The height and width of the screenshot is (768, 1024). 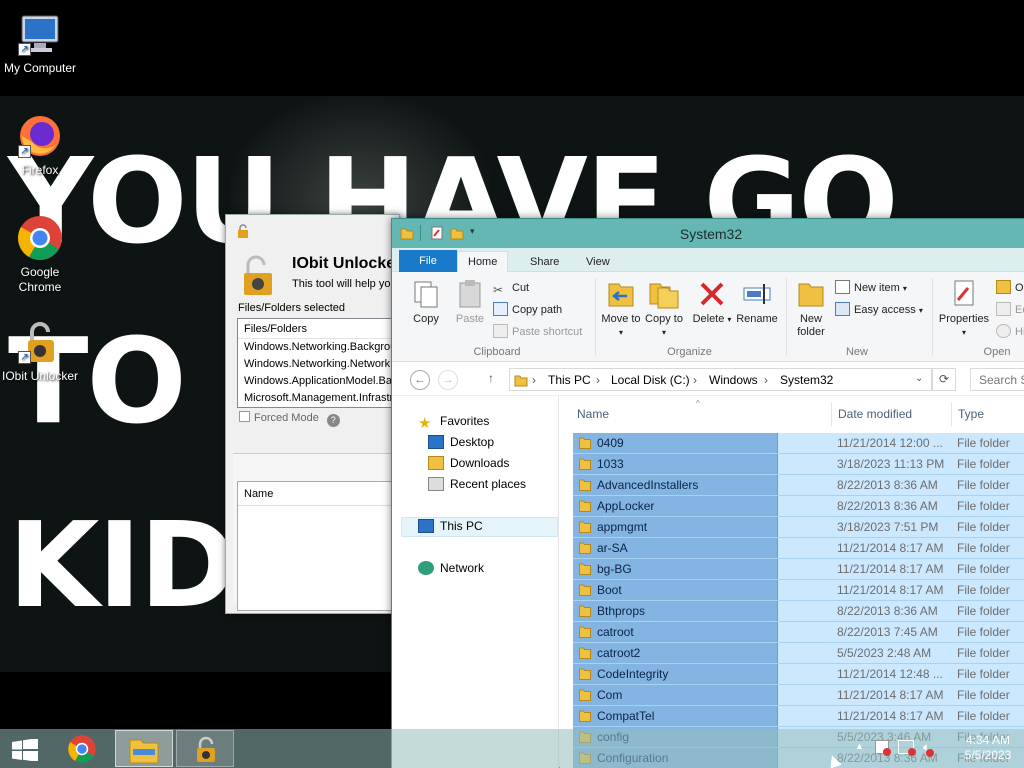 What do you see at coordinates (511, 288) in the screenshot?
I see `cut-button: ✂ Cut` at bounding box center [511, 288].